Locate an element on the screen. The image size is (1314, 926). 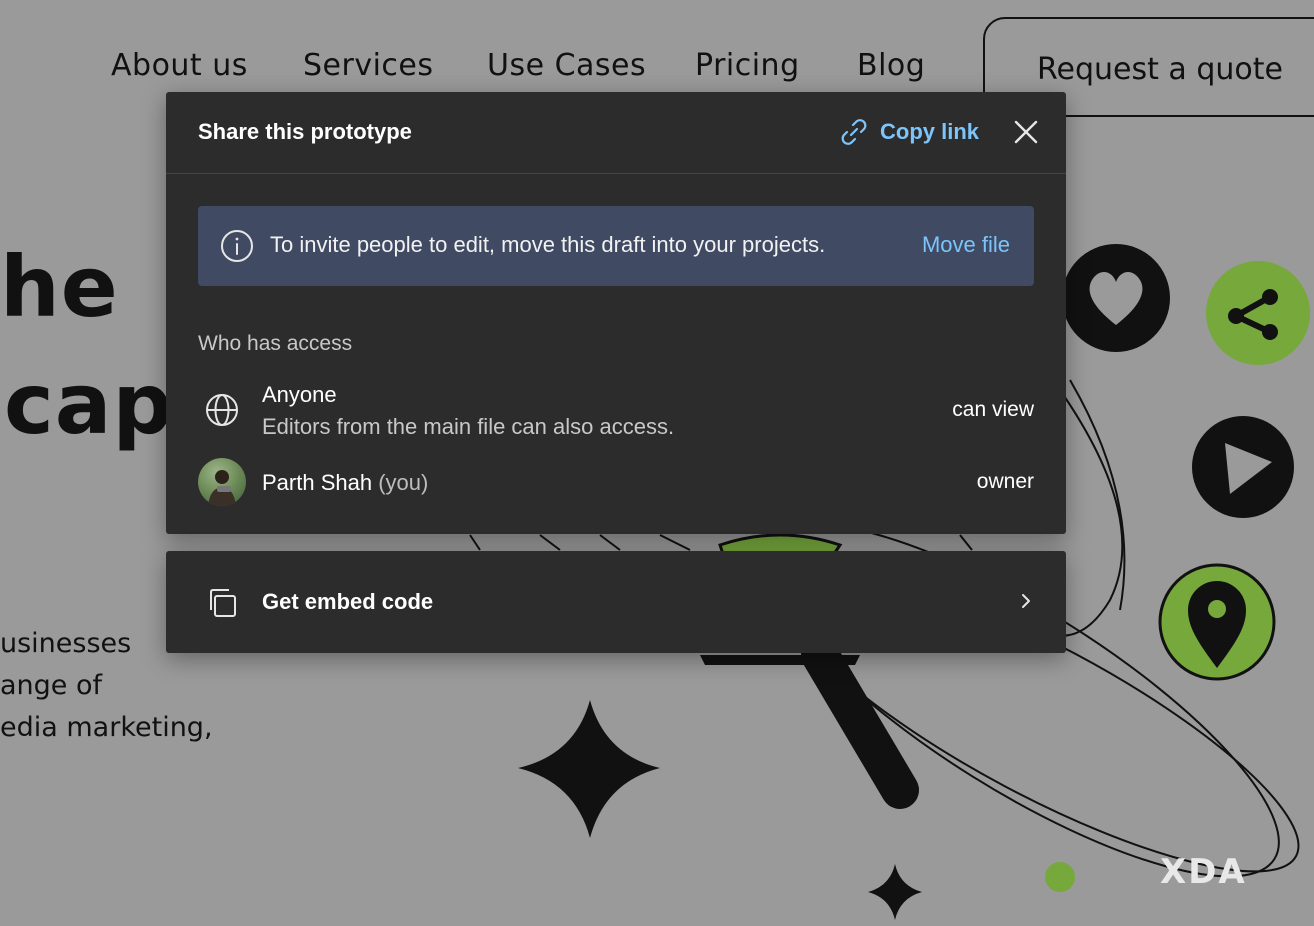
body-text-line-2: ange of is located at coordinates (51, 685).